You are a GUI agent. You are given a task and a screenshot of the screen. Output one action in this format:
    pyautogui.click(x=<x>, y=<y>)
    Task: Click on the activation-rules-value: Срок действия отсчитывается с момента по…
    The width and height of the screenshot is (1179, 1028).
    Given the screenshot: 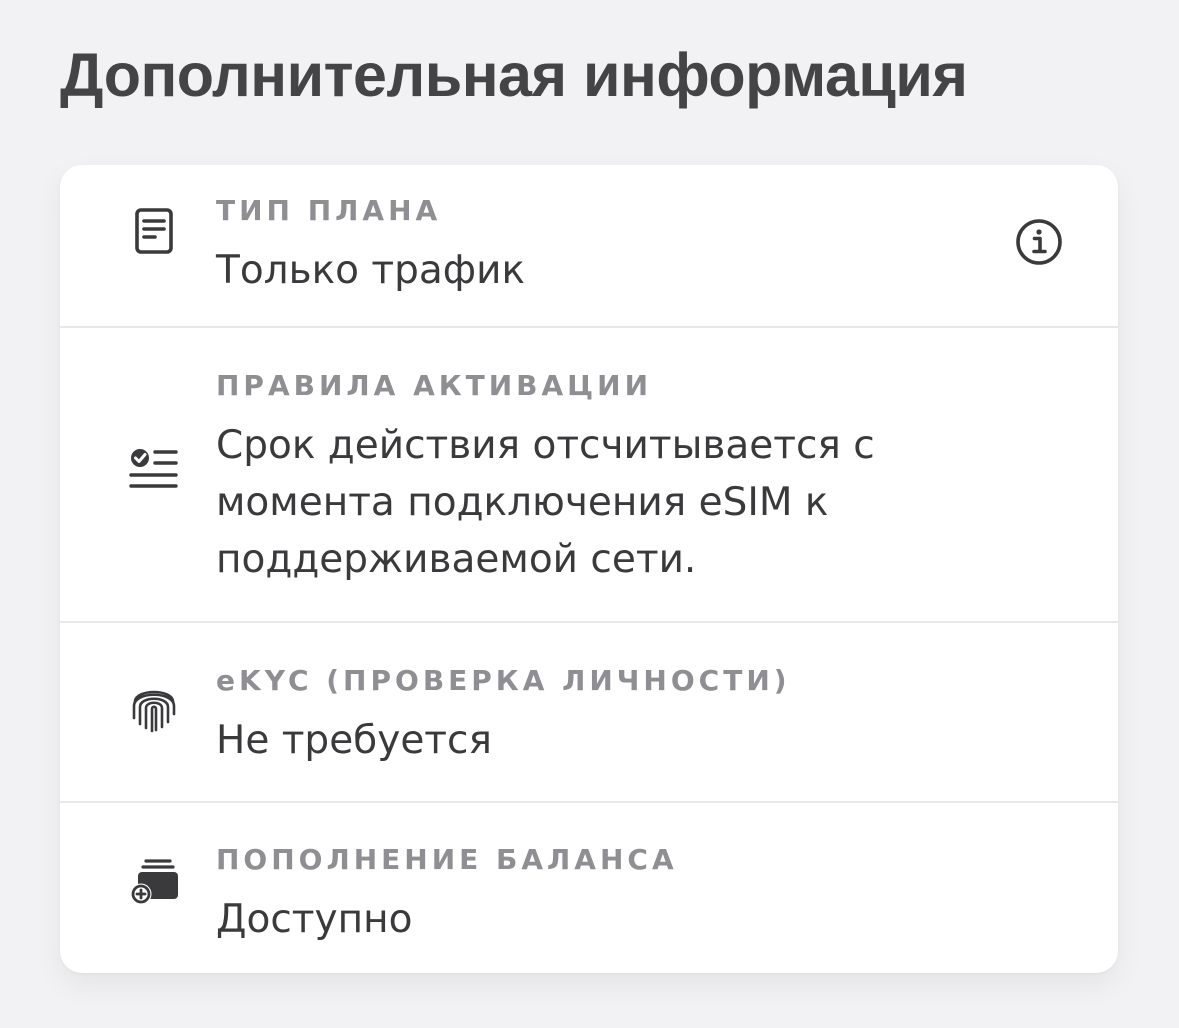 What is the action you would take?
    pyautogui.click(x=545, y=502)
    